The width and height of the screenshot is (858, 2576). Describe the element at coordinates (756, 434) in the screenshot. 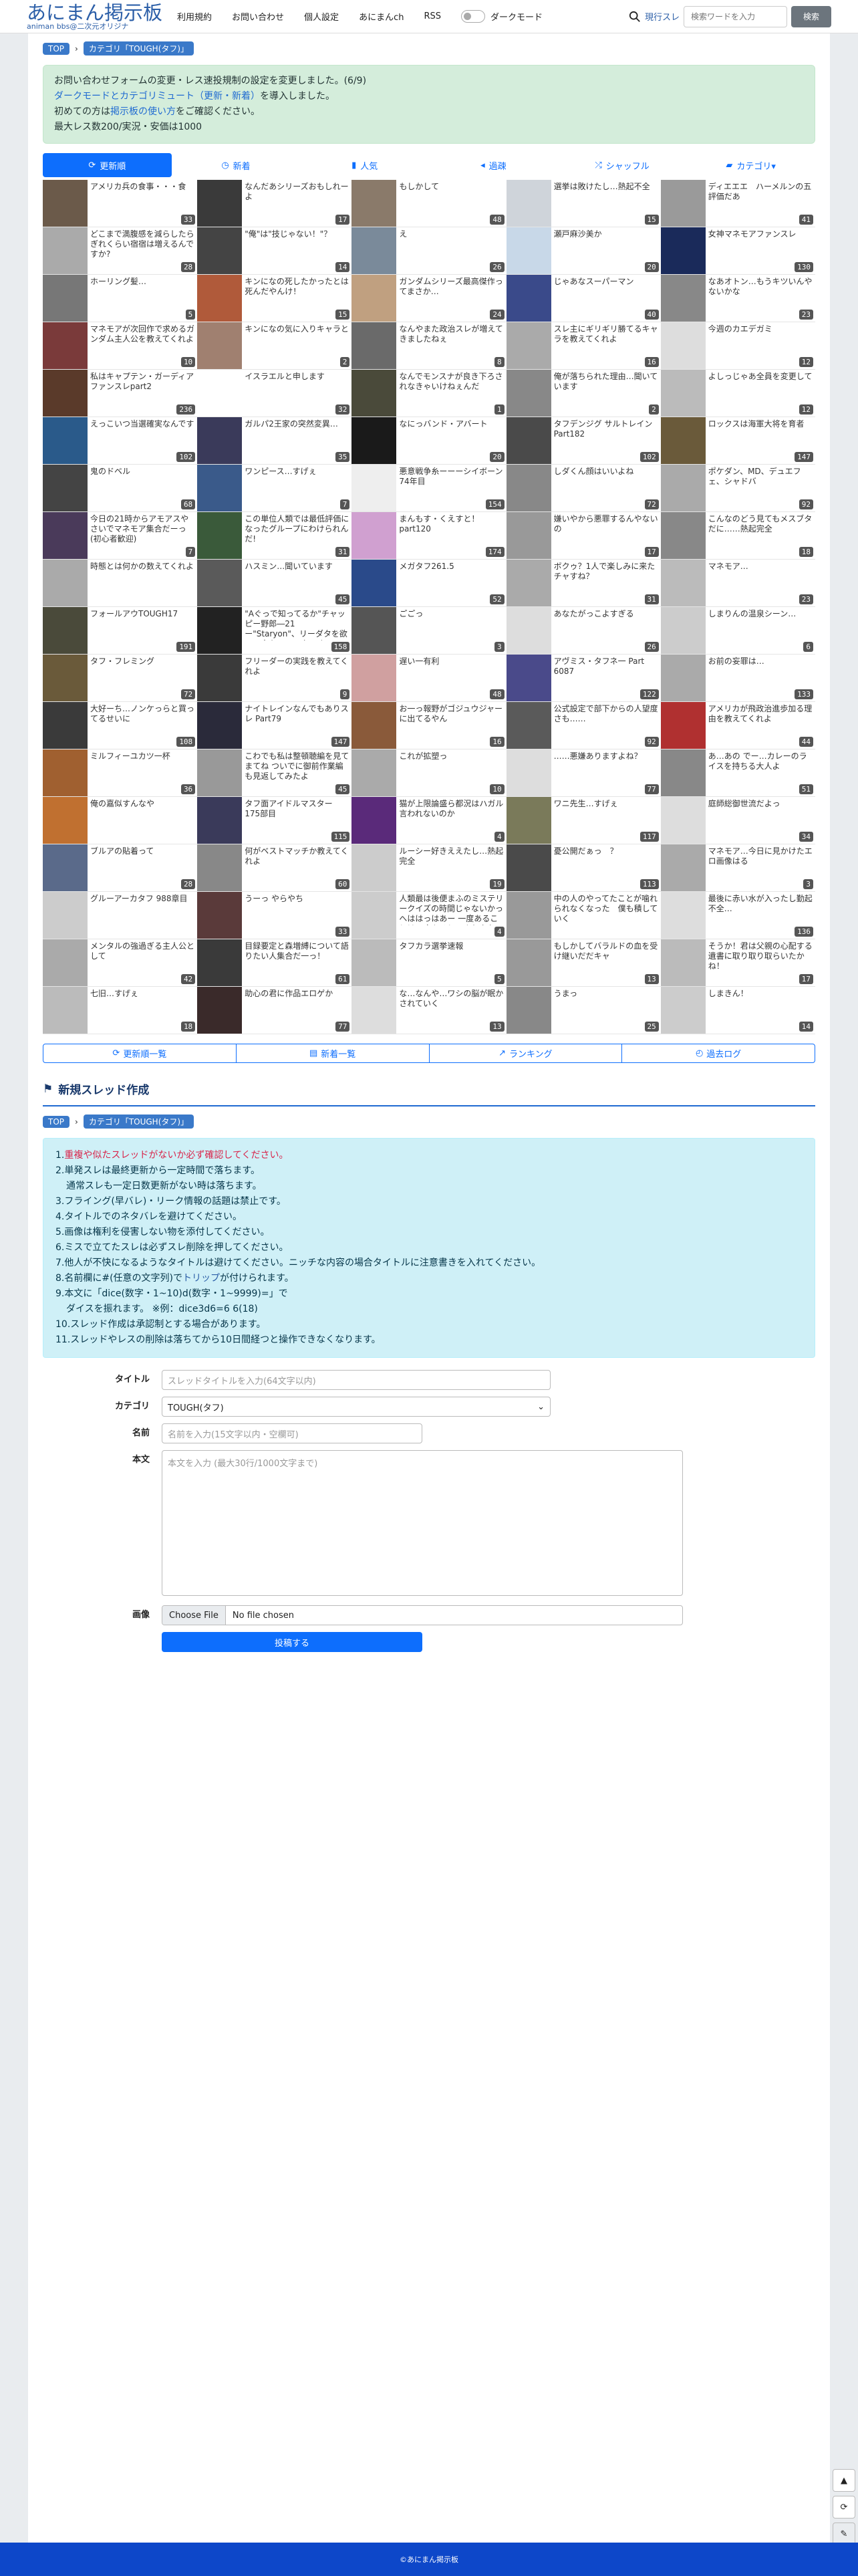

I see `thread-title: ロックスは海軍大将を育者` at that location.